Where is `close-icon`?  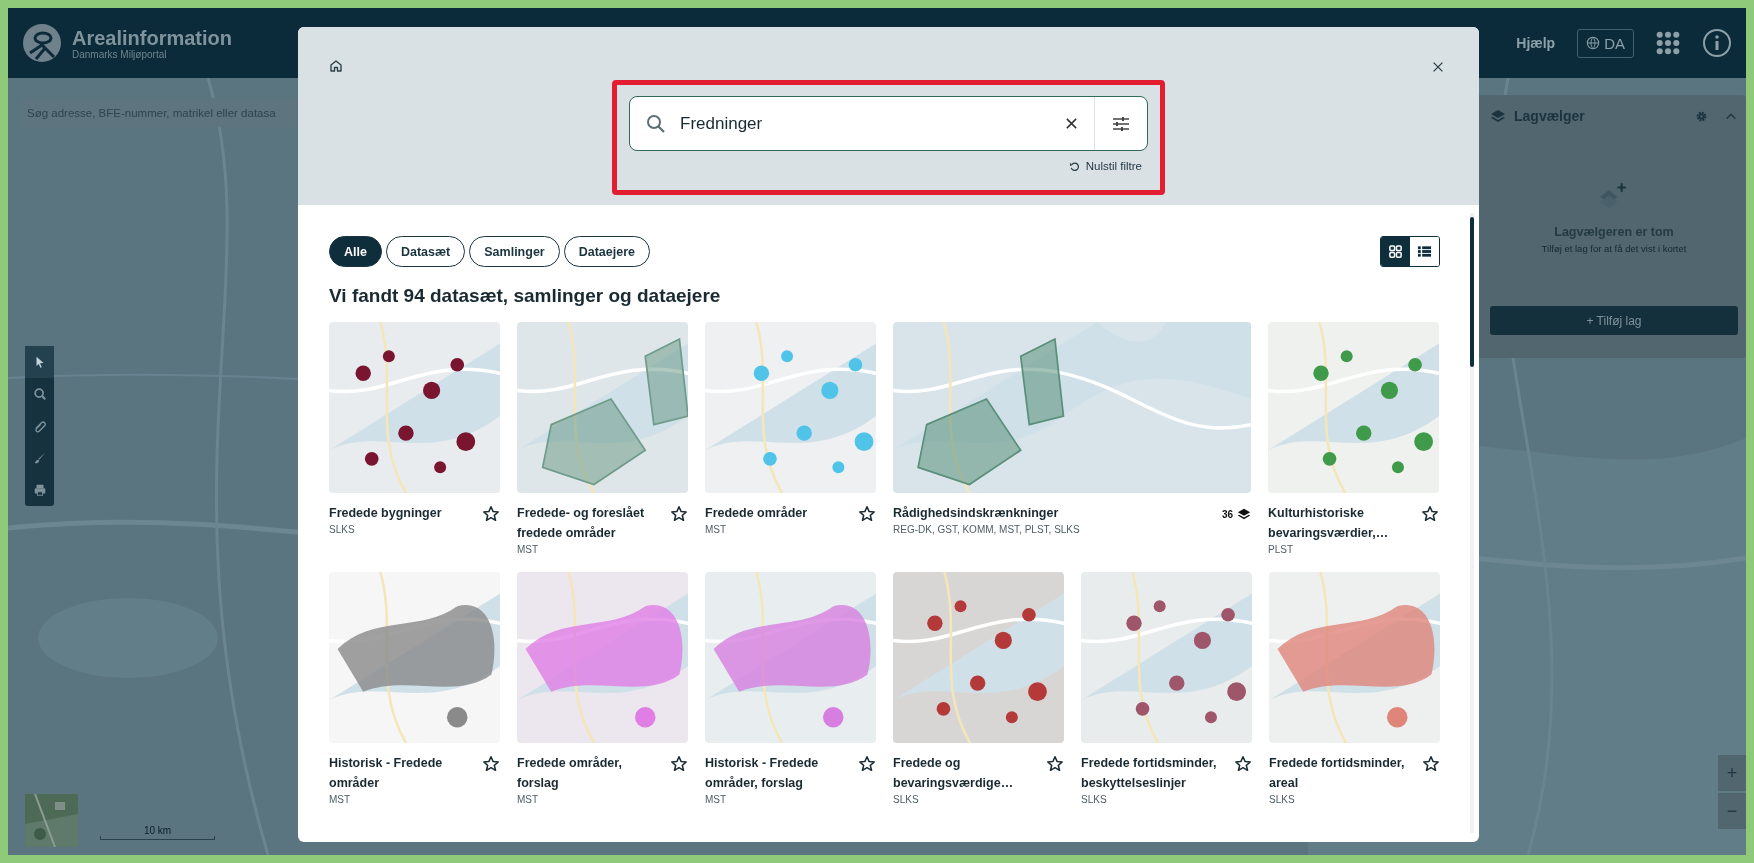 close-icon is located at coordinates (1438, 67).